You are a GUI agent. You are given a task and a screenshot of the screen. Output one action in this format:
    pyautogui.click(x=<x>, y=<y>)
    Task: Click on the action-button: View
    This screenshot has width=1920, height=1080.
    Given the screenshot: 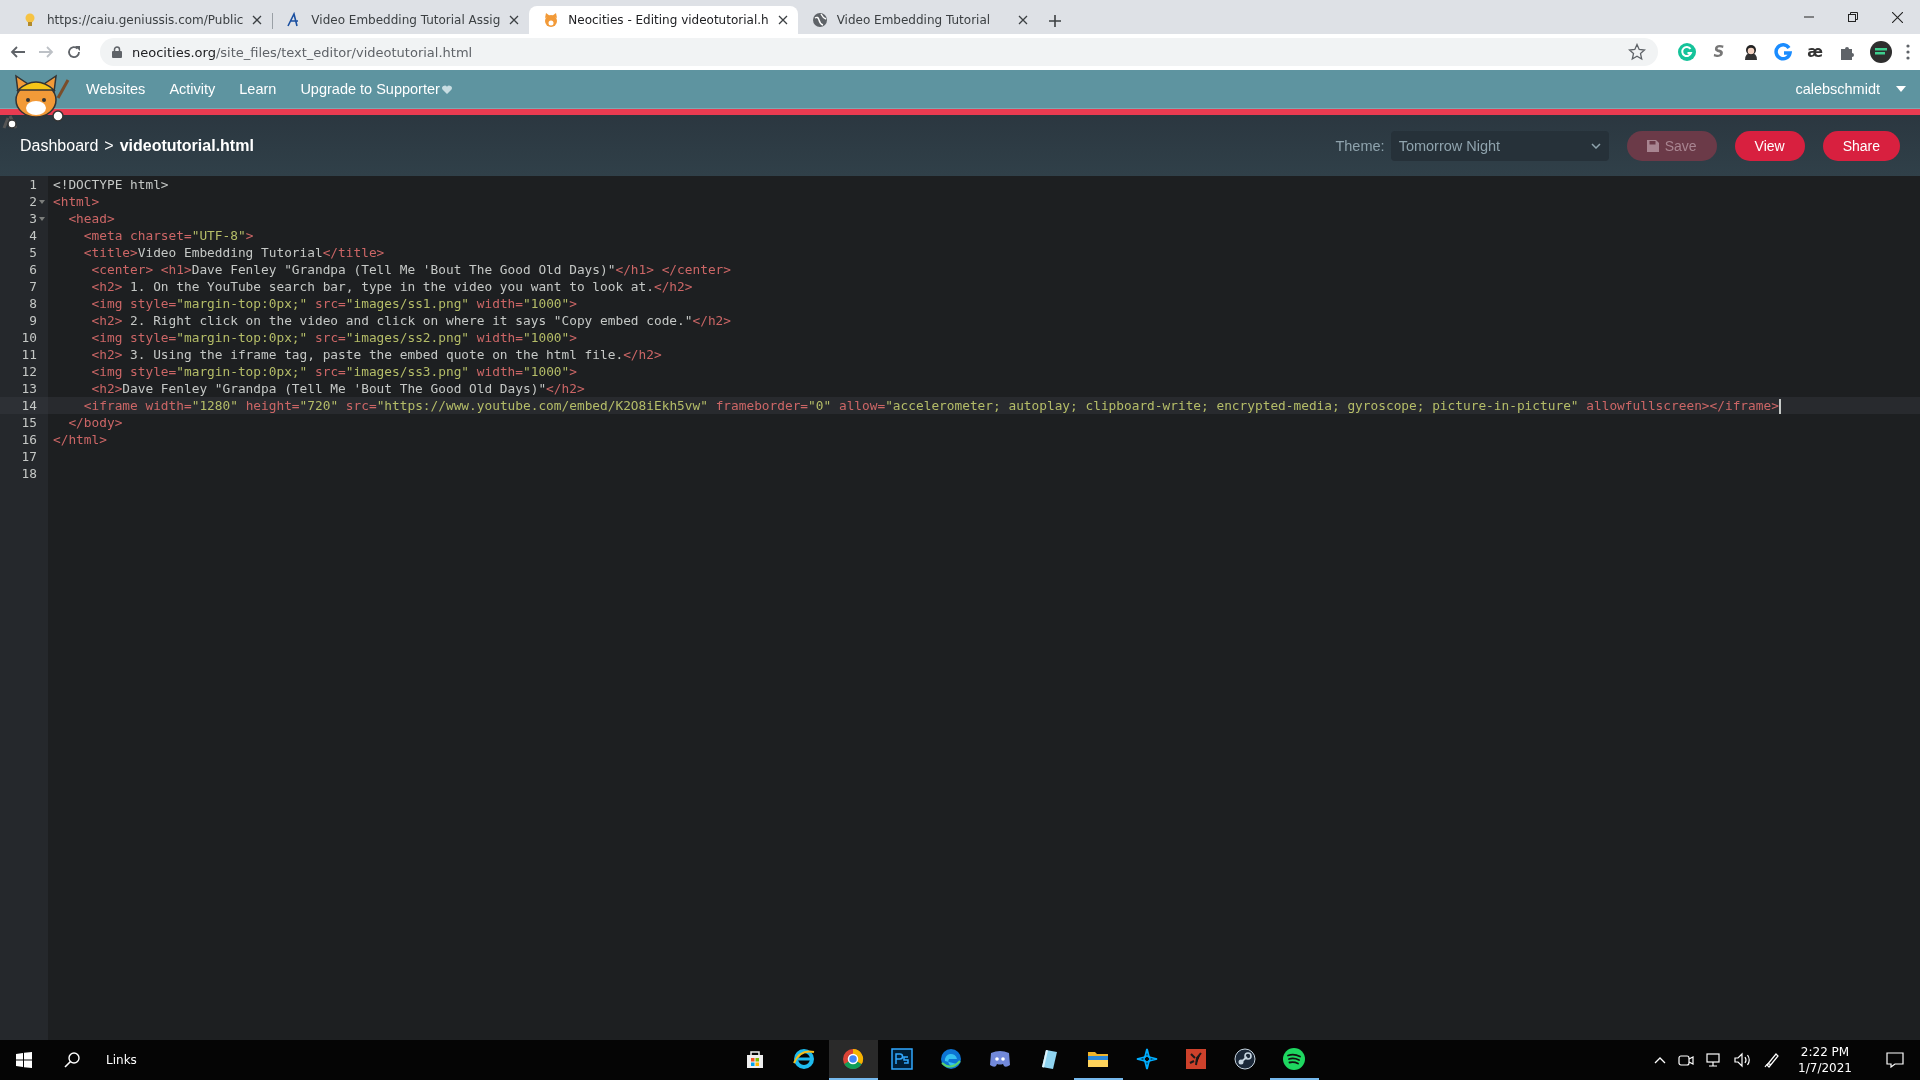 What is the action you would take?
    pyautogui.click(x=1769, y=145)
    